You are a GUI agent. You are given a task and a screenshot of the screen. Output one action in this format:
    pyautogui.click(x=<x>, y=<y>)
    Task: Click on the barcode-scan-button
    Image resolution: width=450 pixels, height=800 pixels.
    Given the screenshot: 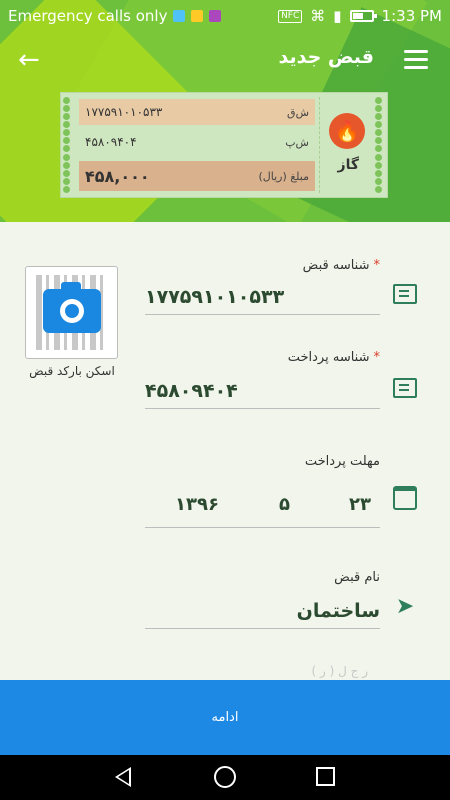 What is the action you would take?
    pyautogui.click(x=71, y=312)
    